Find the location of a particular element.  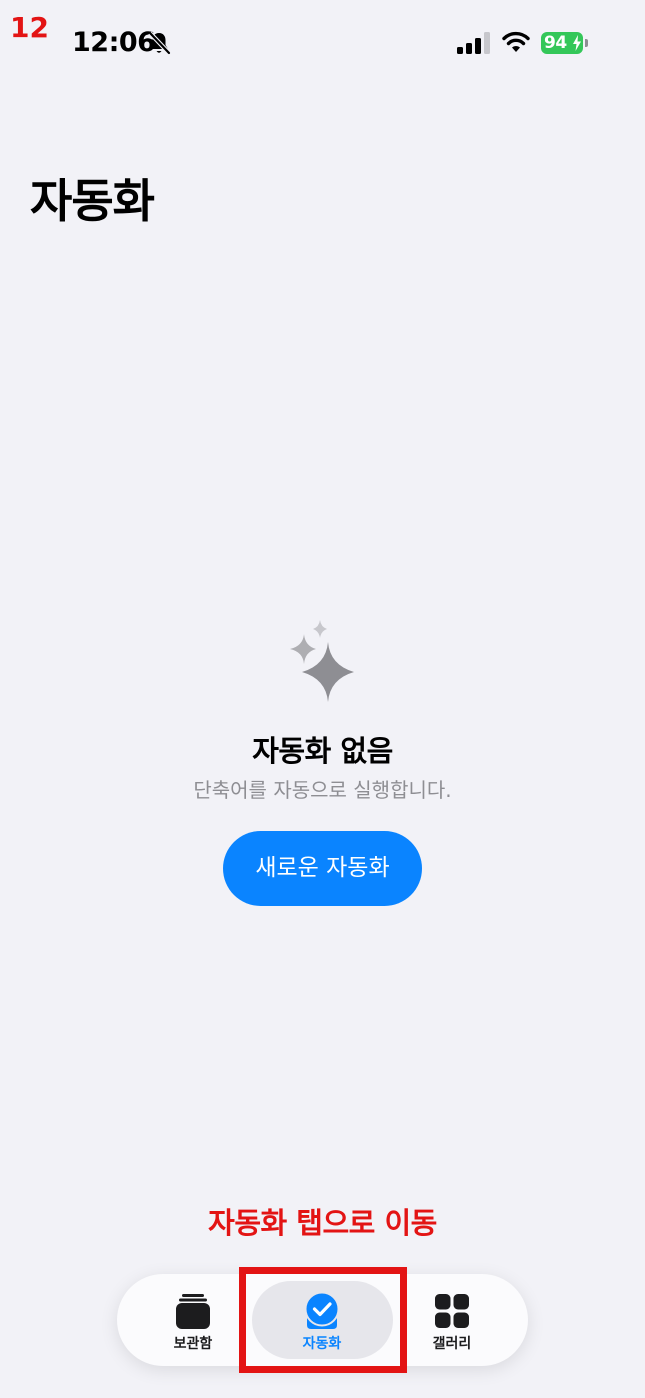

bell-slash-icon is located at coordinates (159, 43).